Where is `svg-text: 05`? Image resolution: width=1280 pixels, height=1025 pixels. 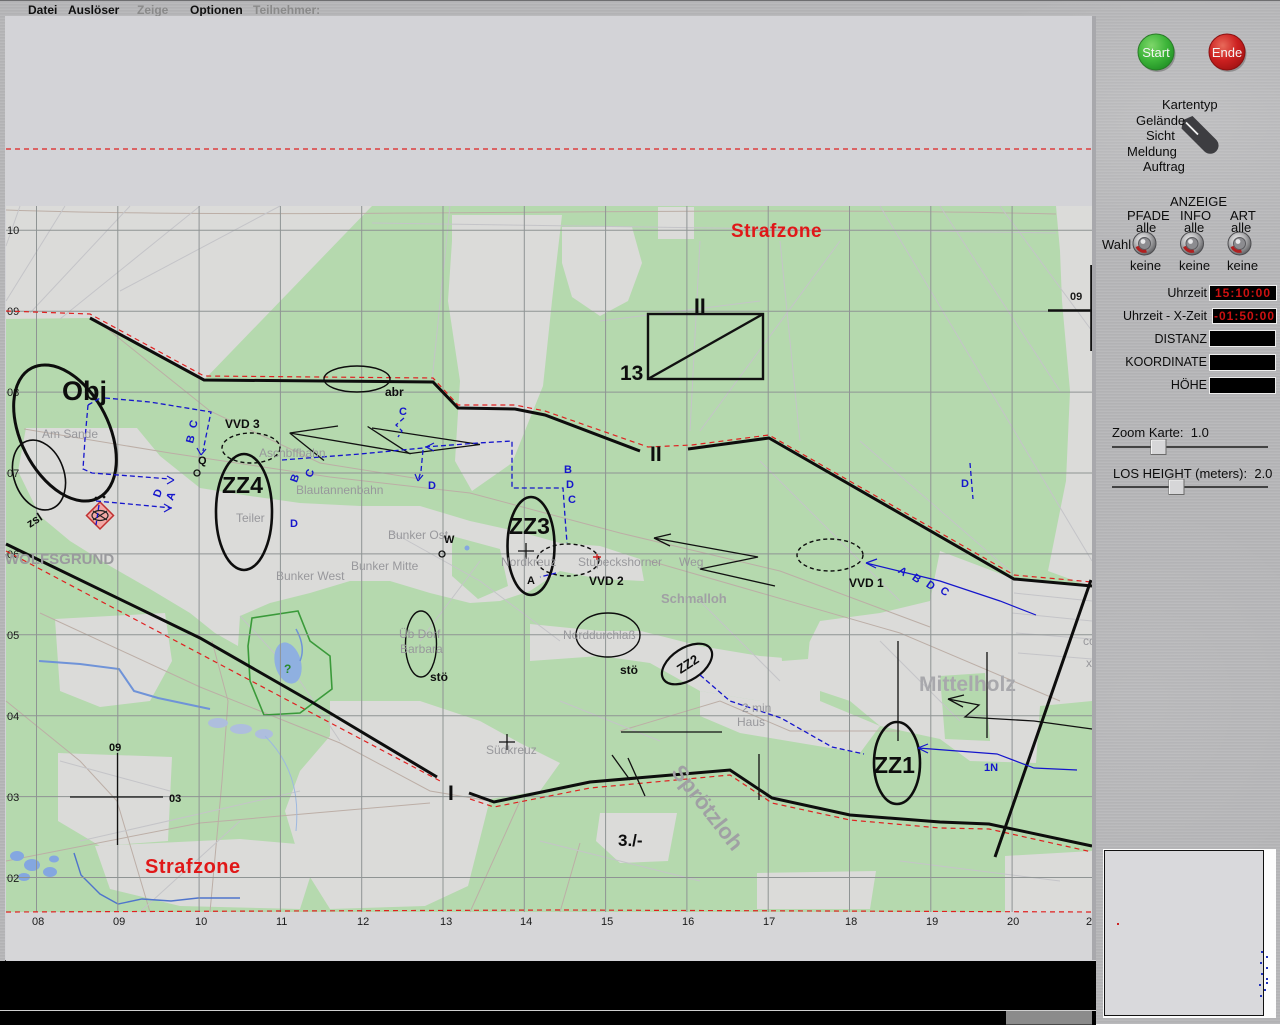
svg-text: 05 is located at coordinates (13, 636).